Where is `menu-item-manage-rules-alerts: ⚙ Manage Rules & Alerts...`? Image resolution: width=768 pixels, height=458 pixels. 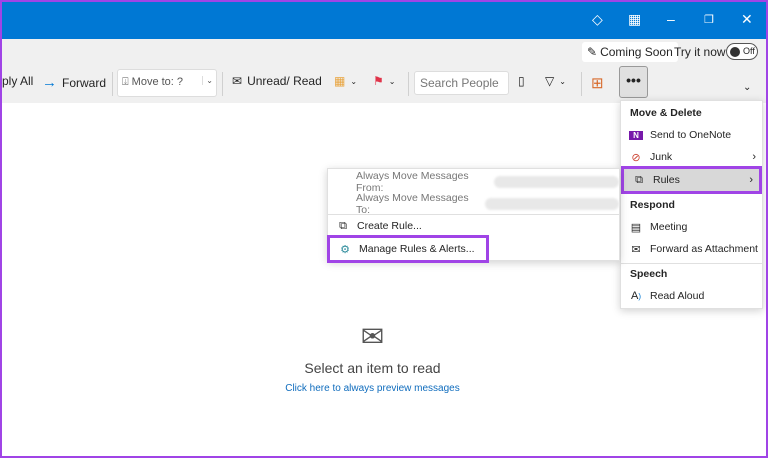
menu-item-manage-rules-alerts: ⚙ Manage Rules & Alerts... is located at coordinates (408, 249).